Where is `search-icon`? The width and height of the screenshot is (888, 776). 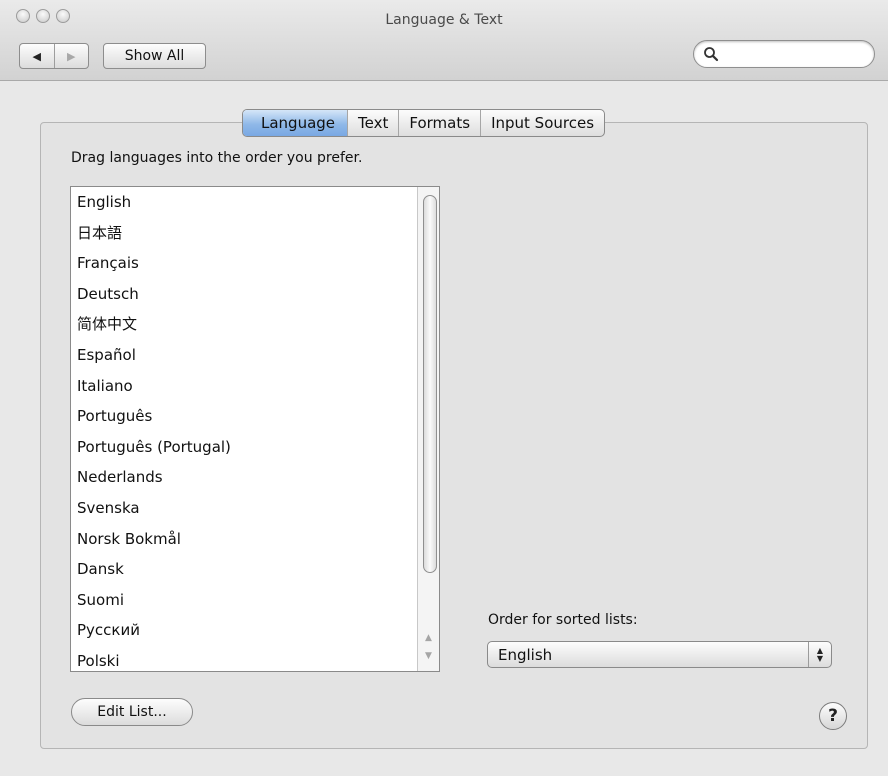 search-icon is located at coordinates (711, 54).